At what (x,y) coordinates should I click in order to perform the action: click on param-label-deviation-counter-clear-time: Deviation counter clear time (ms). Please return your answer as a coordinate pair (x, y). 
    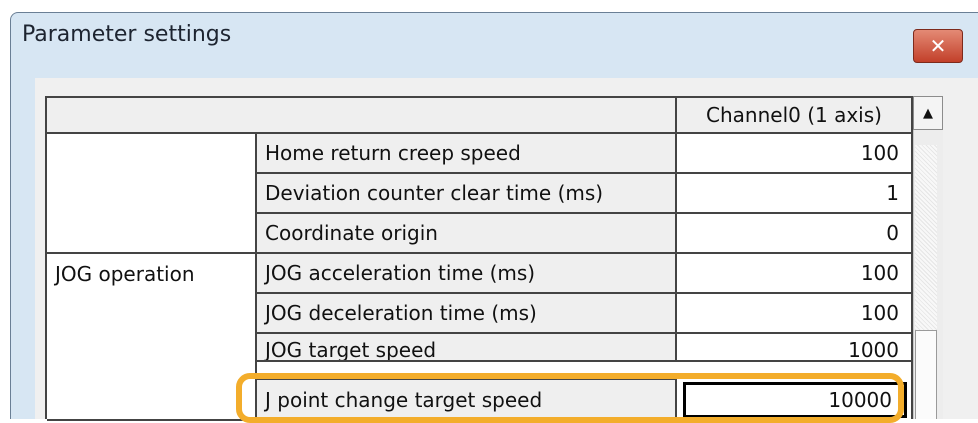
    Looking at the image, I should click on (467, 194).